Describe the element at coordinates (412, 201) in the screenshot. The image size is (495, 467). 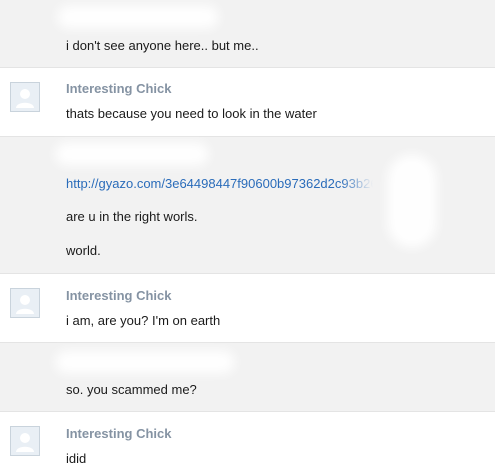
I see `redacted-blob` at that location.